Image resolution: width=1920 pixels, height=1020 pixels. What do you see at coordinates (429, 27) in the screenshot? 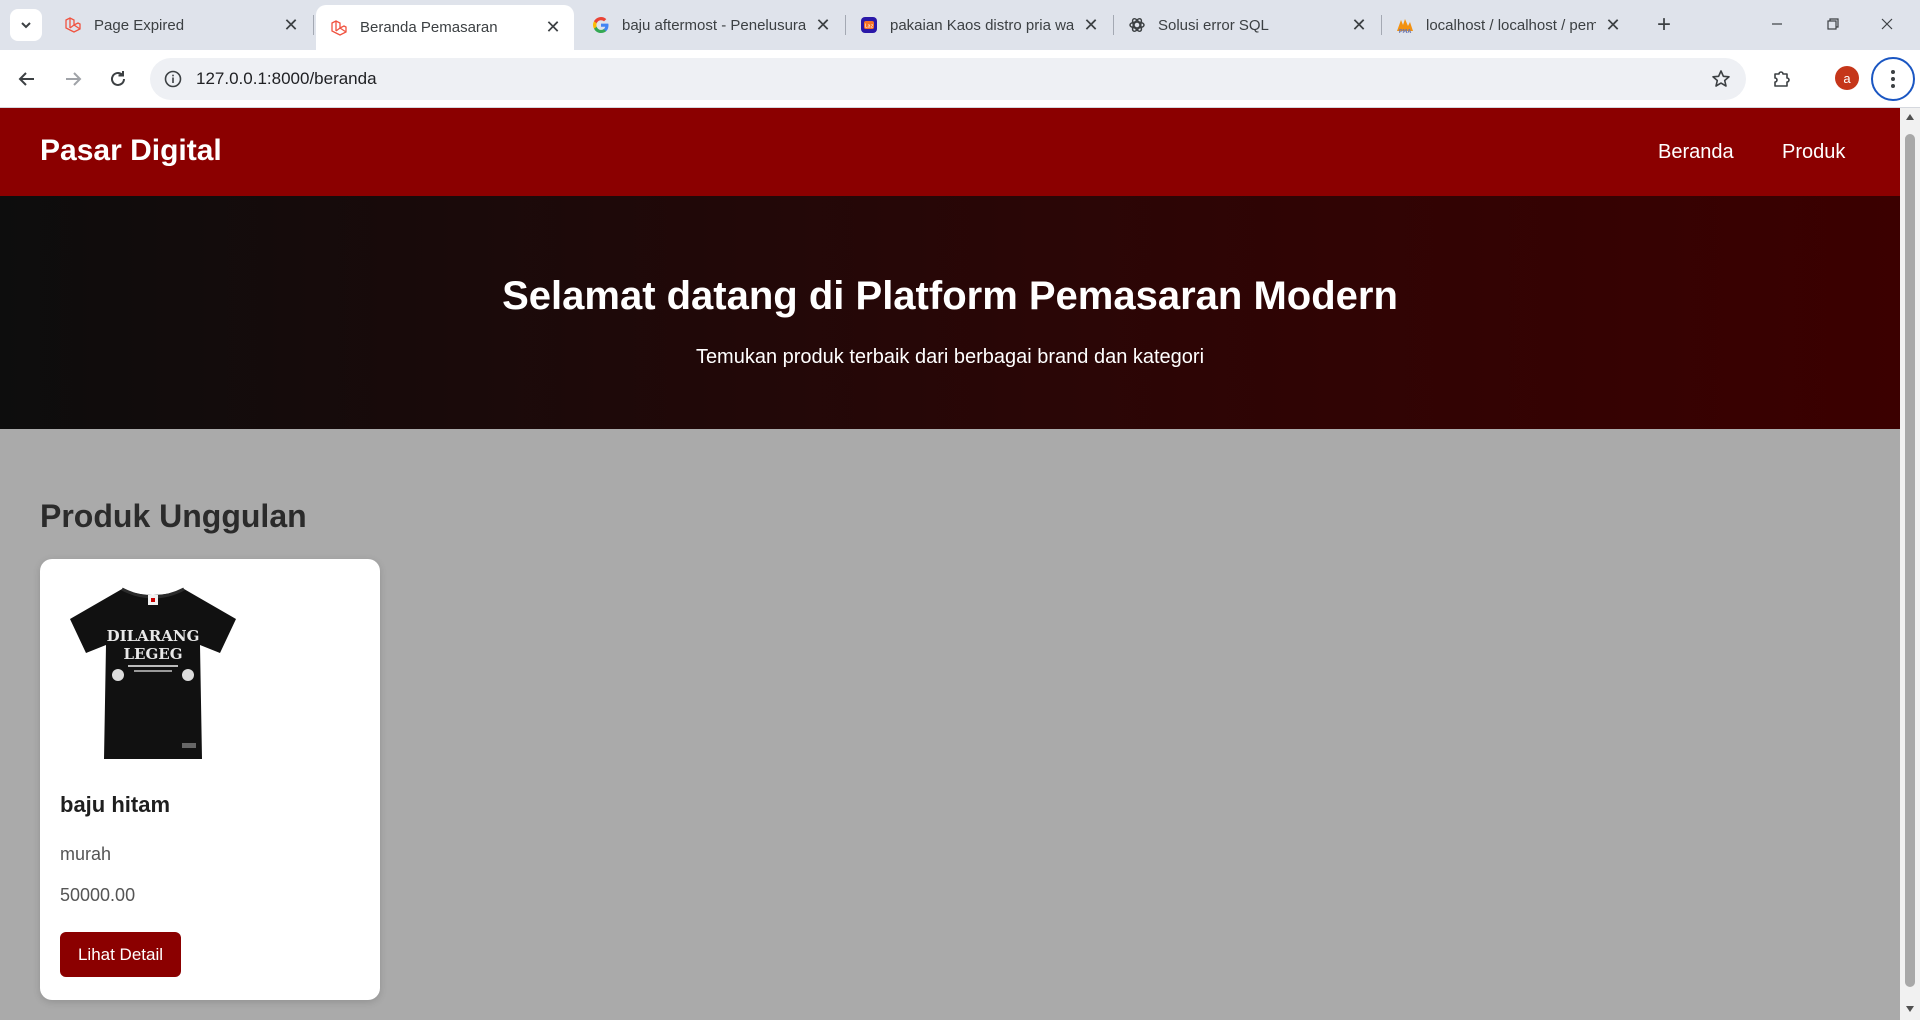
I see `tab-title: Beranda Pemasaran` at bounding box center [429, 27].